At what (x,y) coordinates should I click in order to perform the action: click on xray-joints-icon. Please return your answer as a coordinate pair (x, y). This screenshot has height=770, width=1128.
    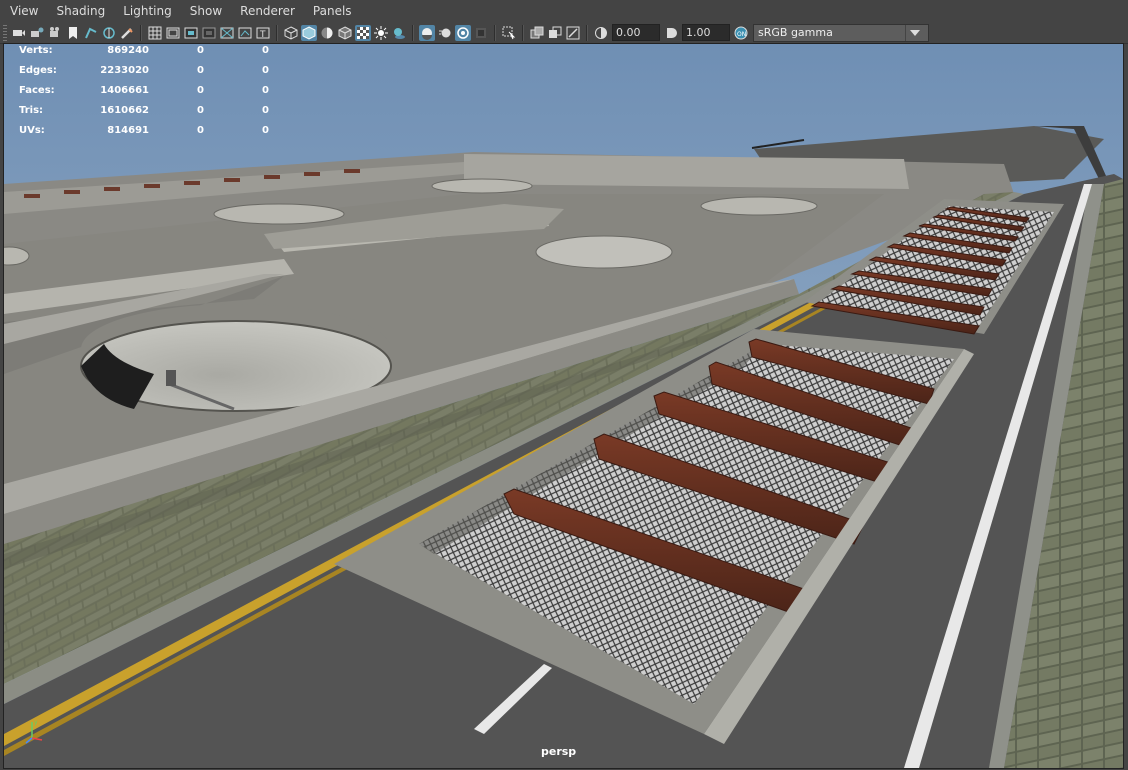
    Looking at the image, I should click on (555, 33).